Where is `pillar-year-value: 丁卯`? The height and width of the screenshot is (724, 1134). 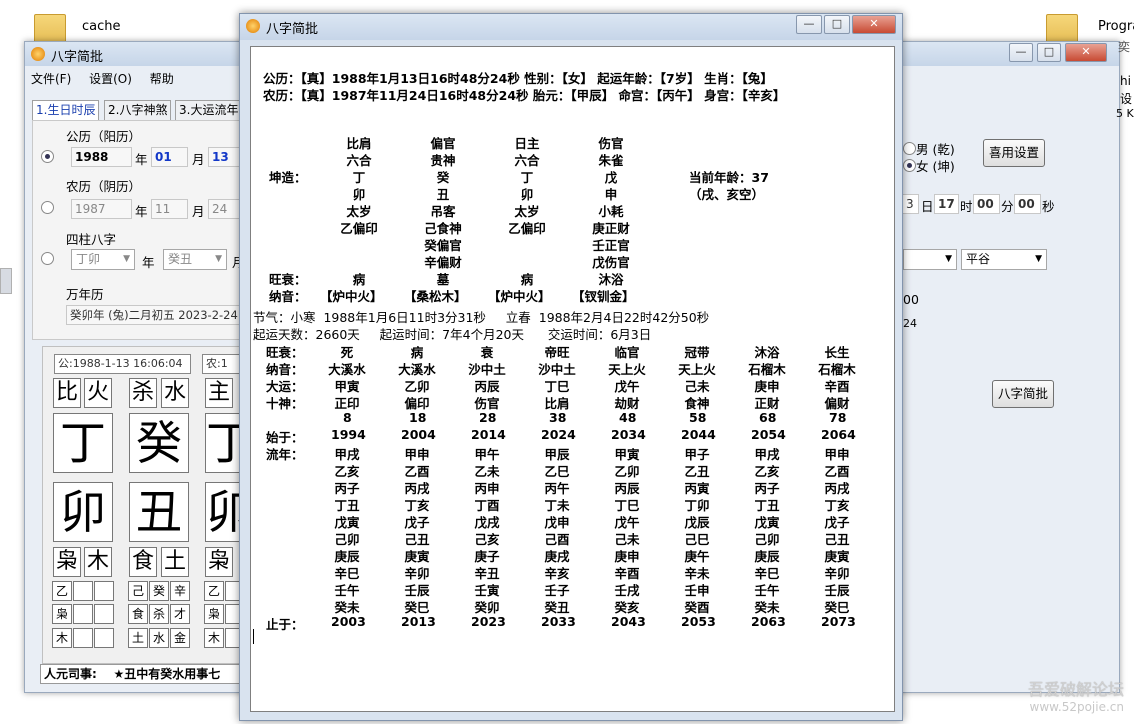 pillar-year-value: 丁卯 is located at coordinates (88, 259).